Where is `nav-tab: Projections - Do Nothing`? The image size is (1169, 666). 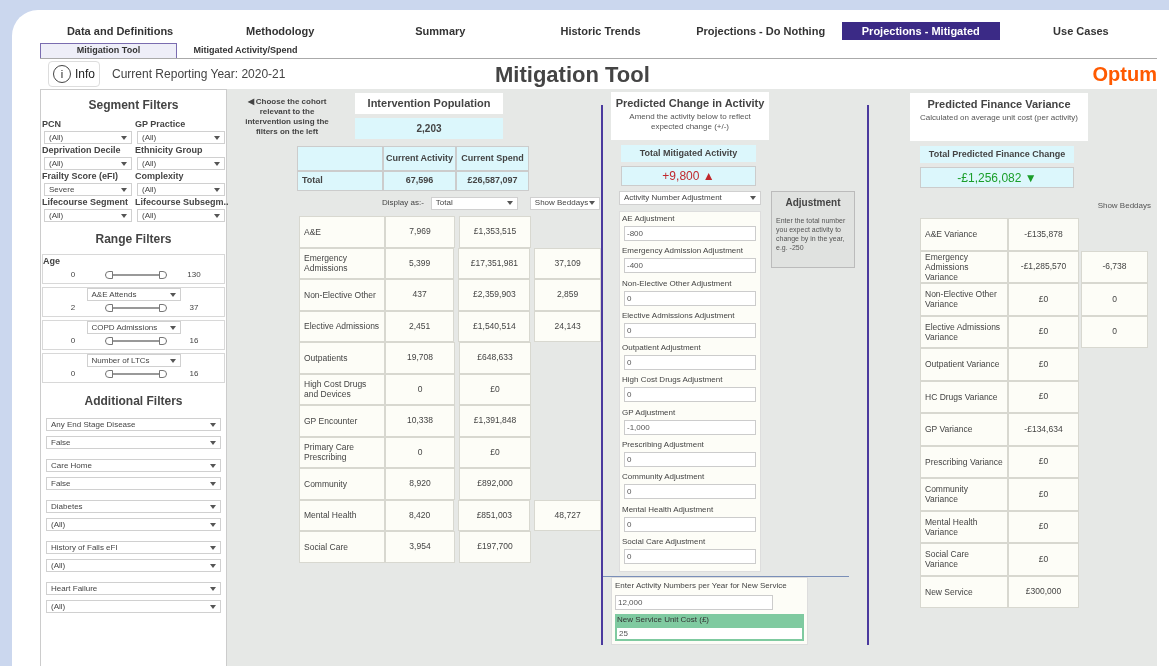 nav-tab: Projections - Do Nothing is located at coordinates (761, 31).